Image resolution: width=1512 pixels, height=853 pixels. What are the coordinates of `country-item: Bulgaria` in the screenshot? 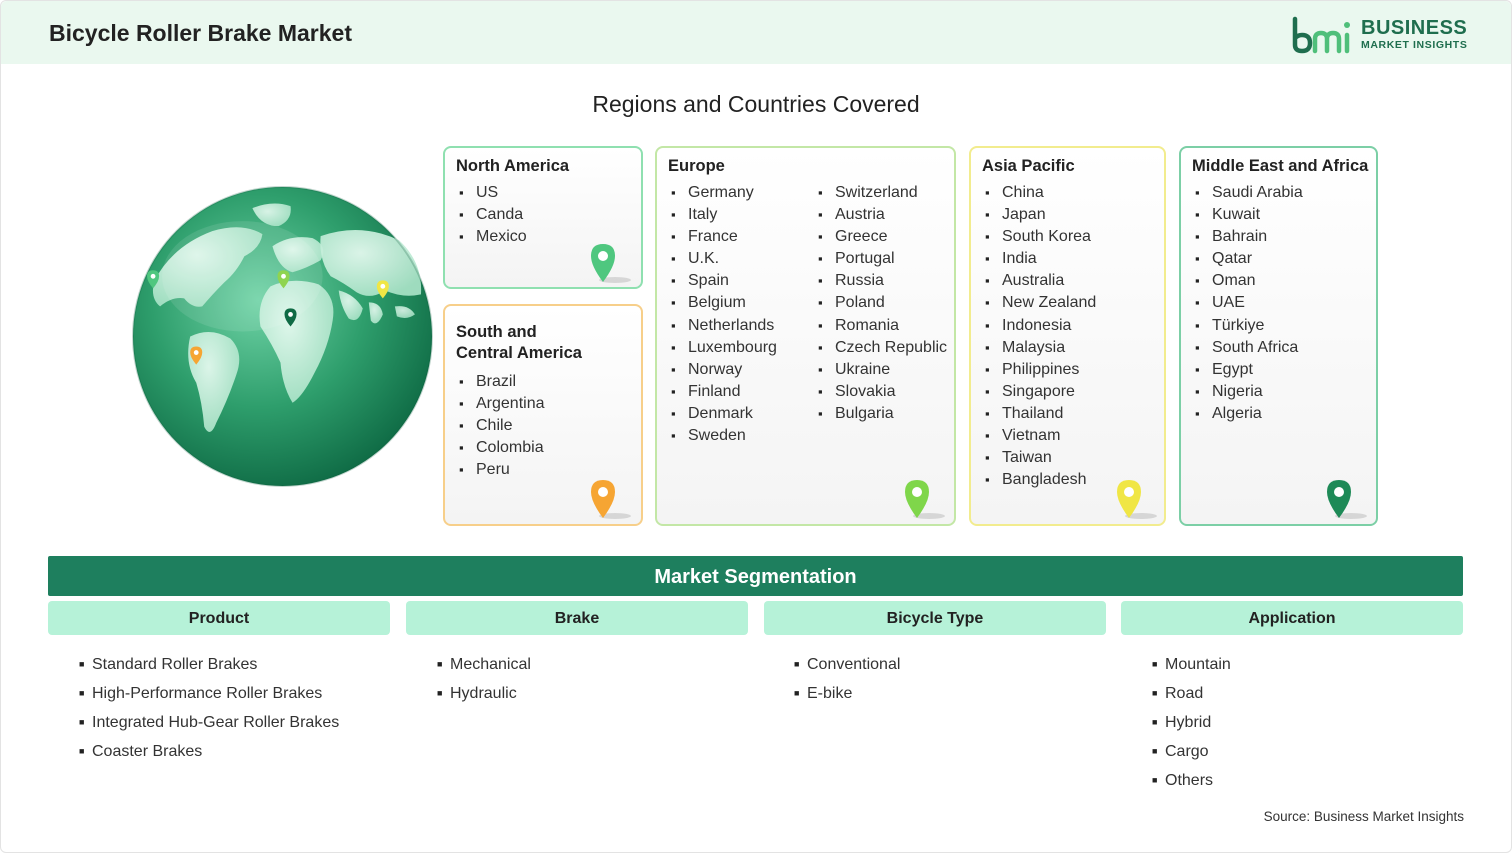 It's located at (882, 414).